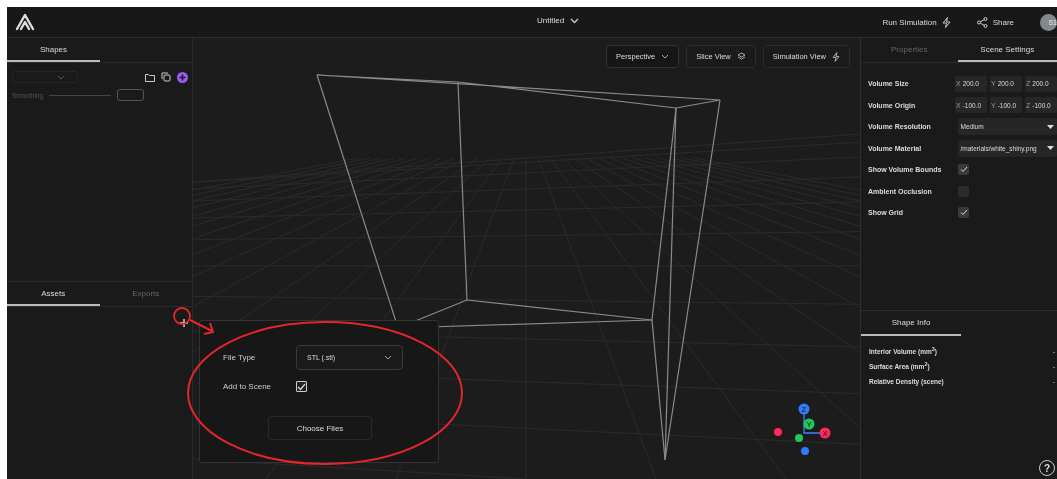 This screenshot has height=479, width=1057. Describe the element at coordinates (995, 22) in the screenshot. I see `share-button: Share` at that location.